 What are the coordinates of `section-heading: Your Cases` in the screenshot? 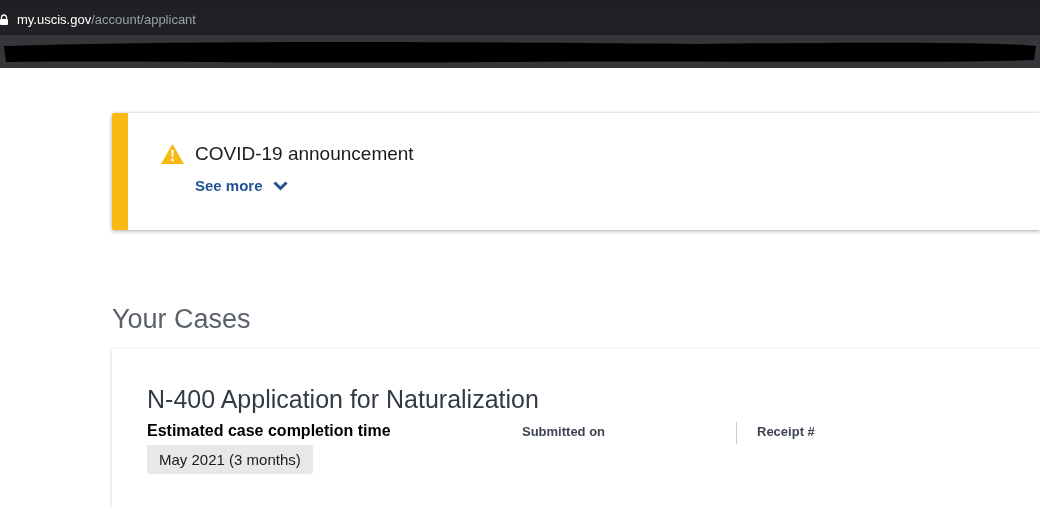 It's located at (181, 319).